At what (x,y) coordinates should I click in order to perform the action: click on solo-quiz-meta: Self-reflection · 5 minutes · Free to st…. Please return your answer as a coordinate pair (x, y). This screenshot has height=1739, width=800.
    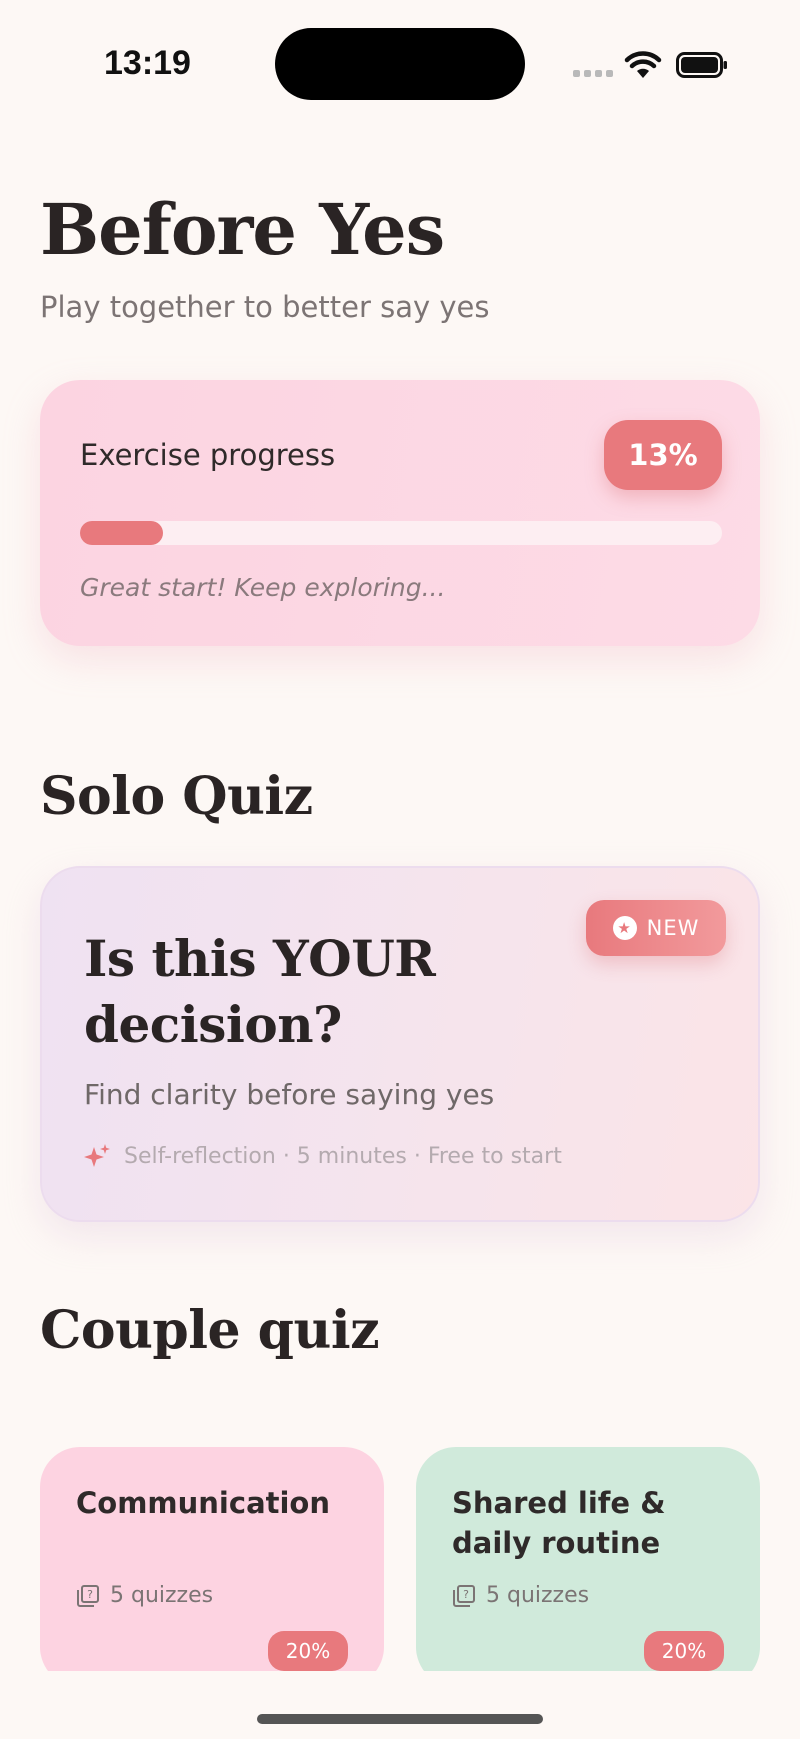
    Looking at the image, I should click on (323, 1156).